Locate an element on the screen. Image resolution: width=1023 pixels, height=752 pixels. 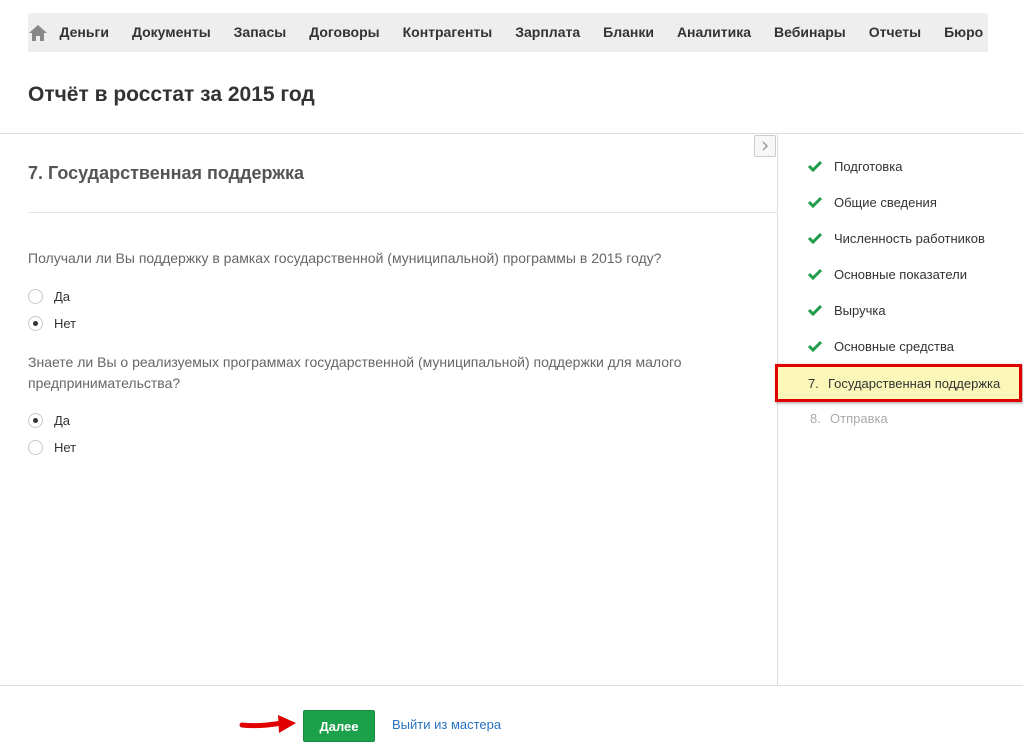
step-general-info: Общие сведения is located at coordinates (900, 202).